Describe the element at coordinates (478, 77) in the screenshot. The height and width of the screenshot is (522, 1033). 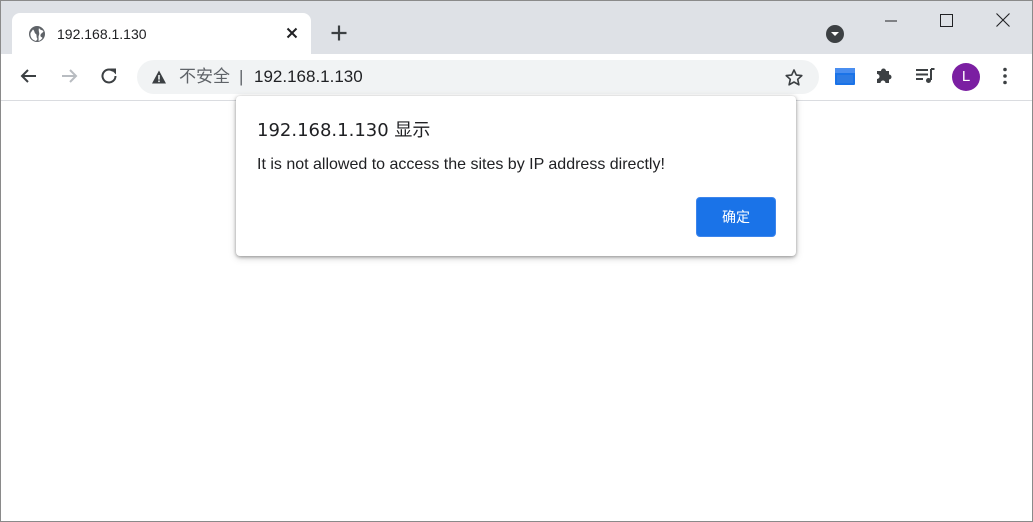
I see `address-bar: 不安全 | 192.168.1.130` at that location.